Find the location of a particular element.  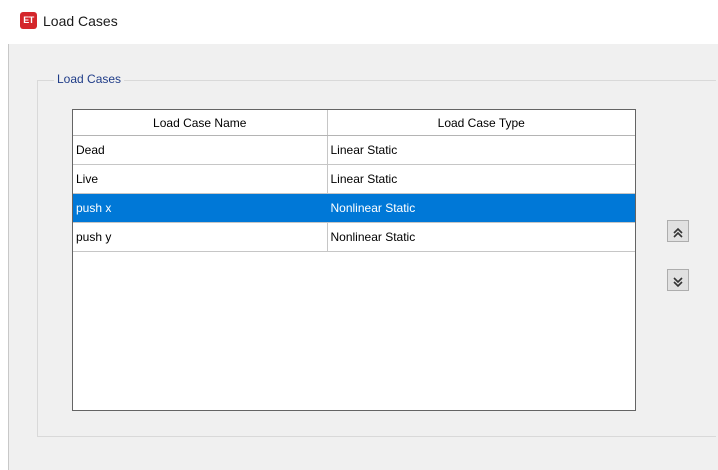

table-row: push y Nonlinear Static is located at coordinates (354, 237).